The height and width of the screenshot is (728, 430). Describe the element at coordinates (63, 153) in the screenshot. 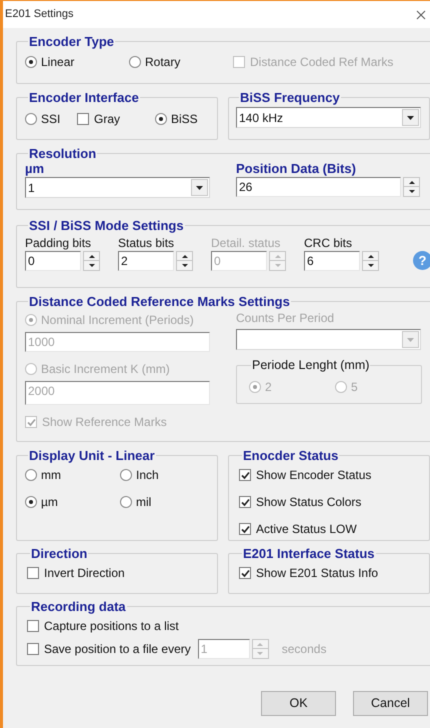

I see `group-title: Resolution` at that location.